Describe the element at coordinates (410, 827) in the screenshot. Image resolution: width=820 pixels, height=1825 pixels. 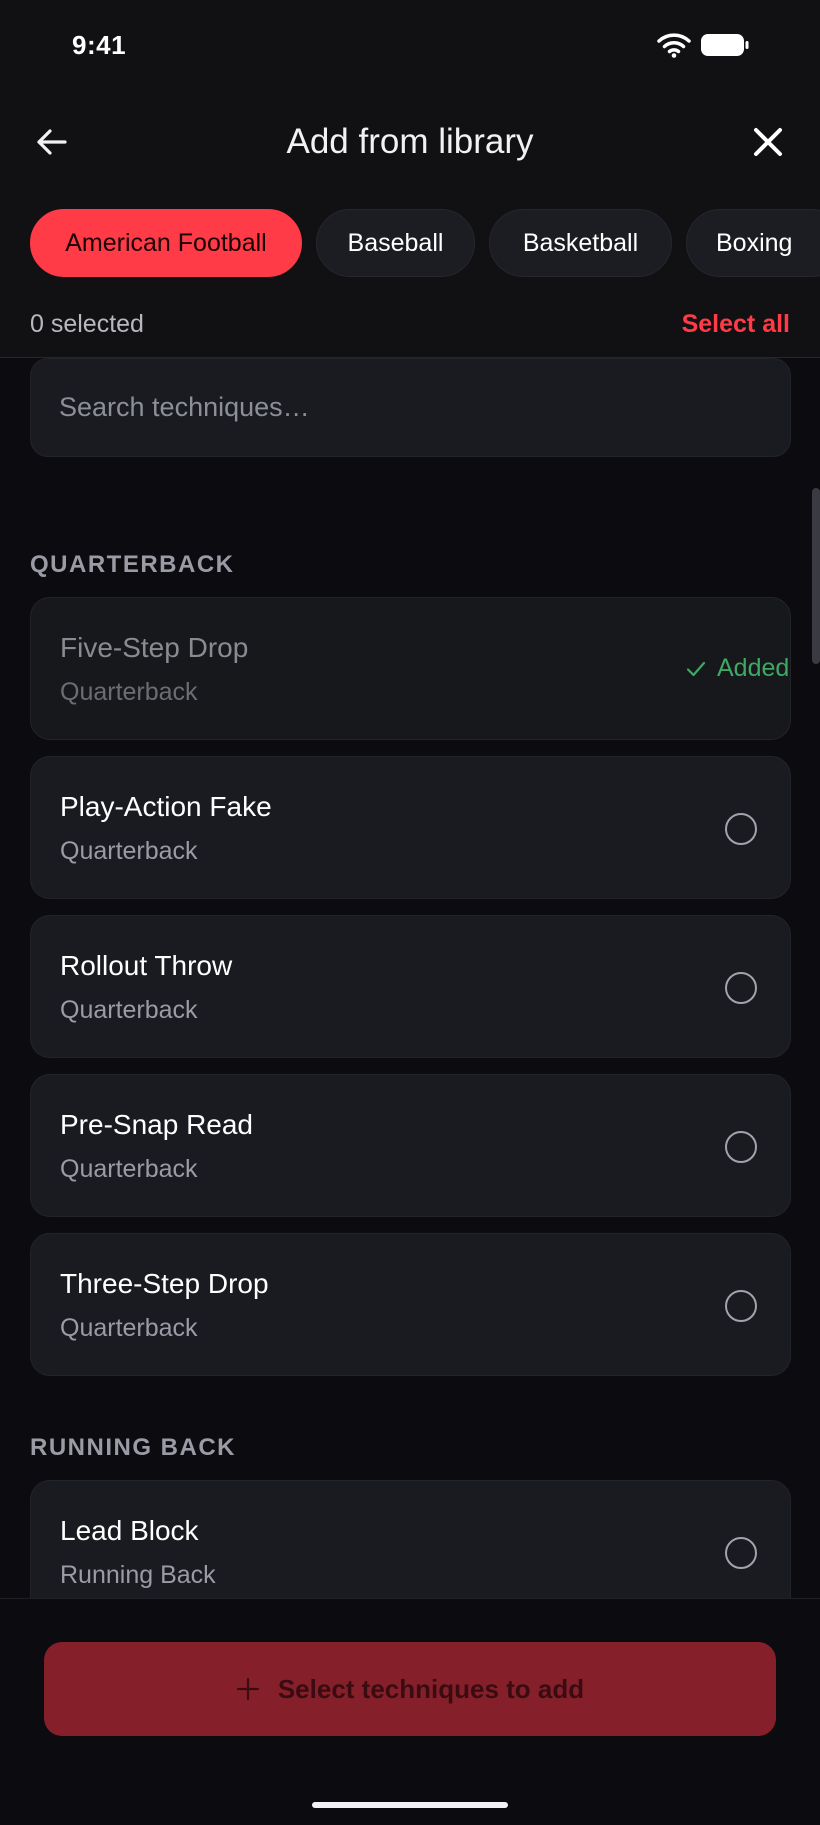
I see `technique-card-play-action-fake: Play-Action Fake Quarterback` at that location.